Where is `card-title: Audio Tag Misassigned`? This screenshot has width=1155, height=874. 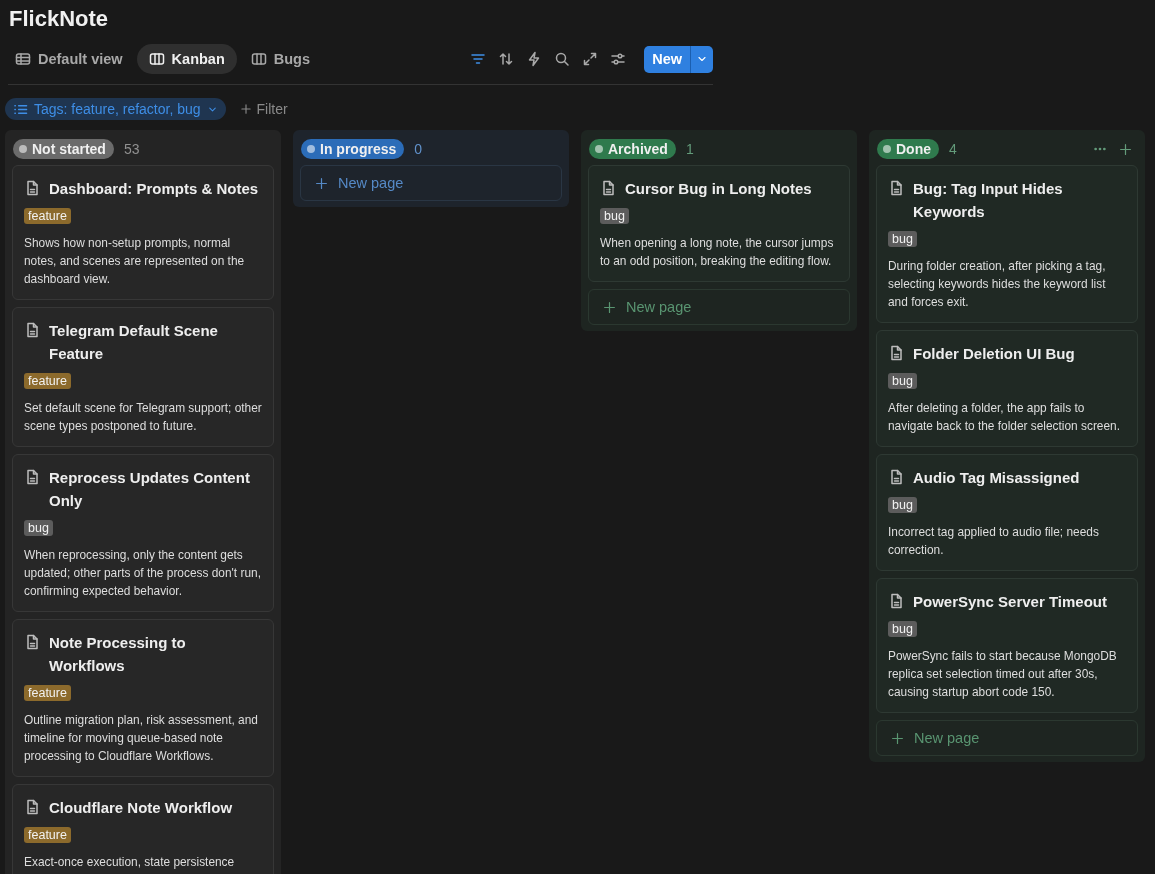
card-title: Audio Tag Misassigned is located at coordinates (996, 478).